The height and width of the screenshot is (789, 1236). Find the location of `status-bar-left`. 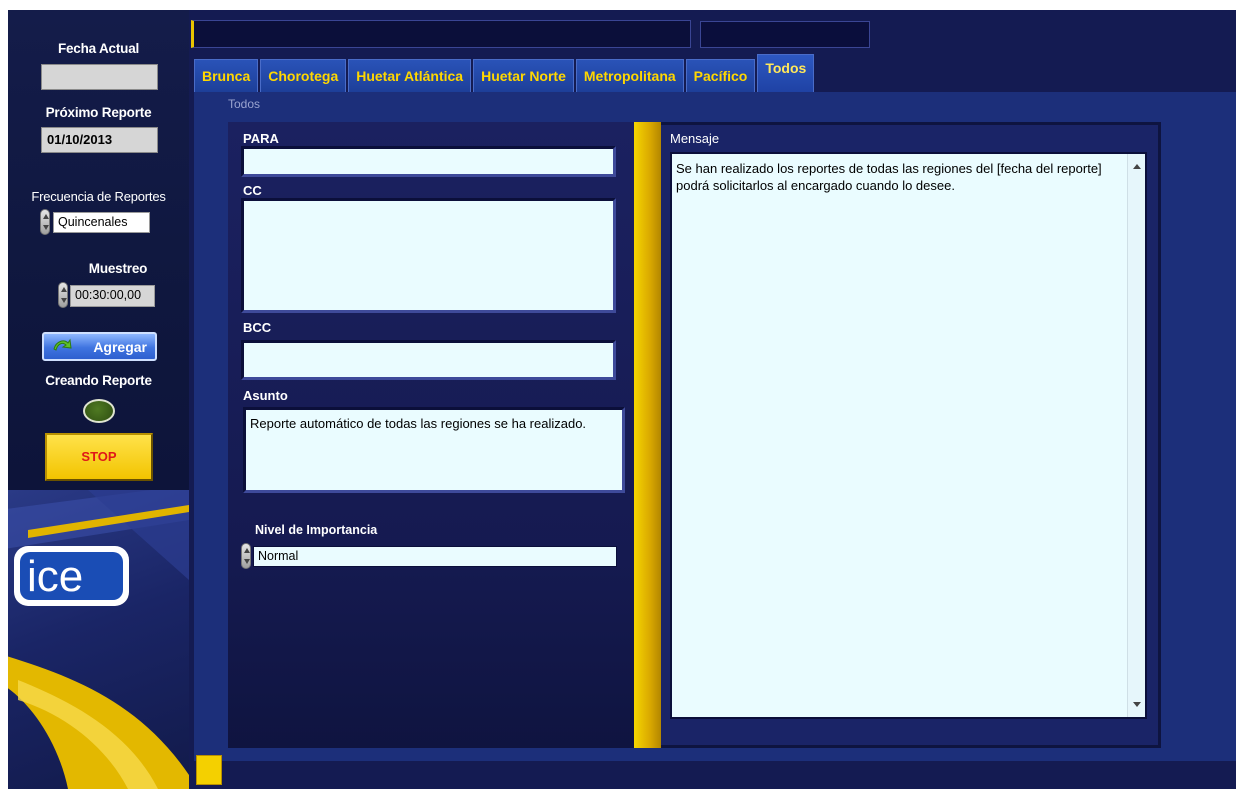

status-bar-left is located at coordinates (441, 34).